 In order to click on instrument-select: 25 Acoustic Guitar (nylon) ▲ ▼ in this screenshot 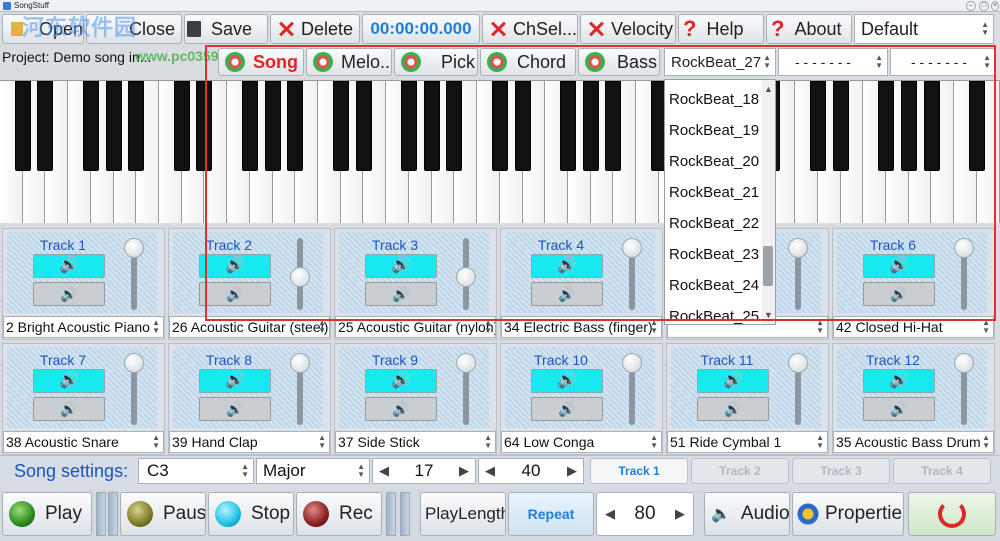, I will do `click(415, 327)`.